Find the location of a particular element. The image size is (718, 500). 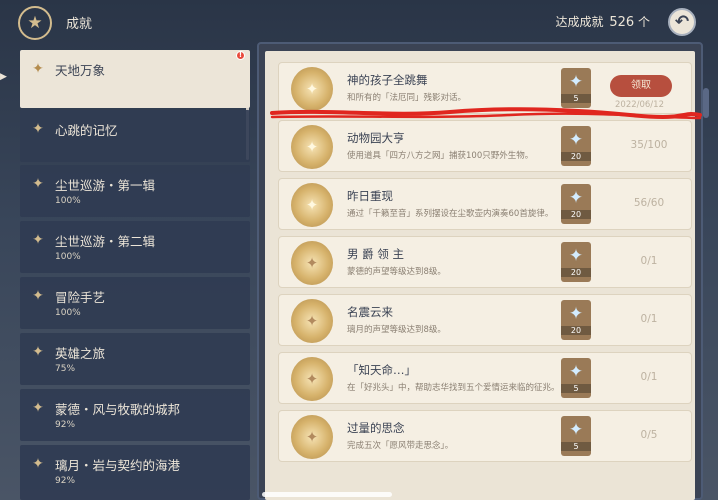

category-item: ✦ 璃月・岩与契约的海港 92% is located at coordinates (135, 472).